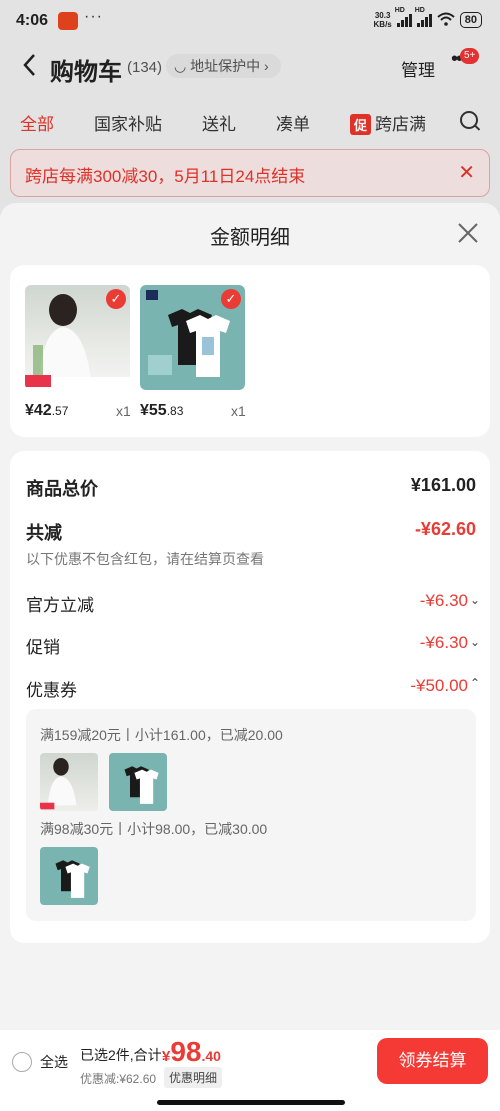  Describe the element at coordinates (51, 690) in the screenshot. I see `coupon-label: 优惠券` at that location.